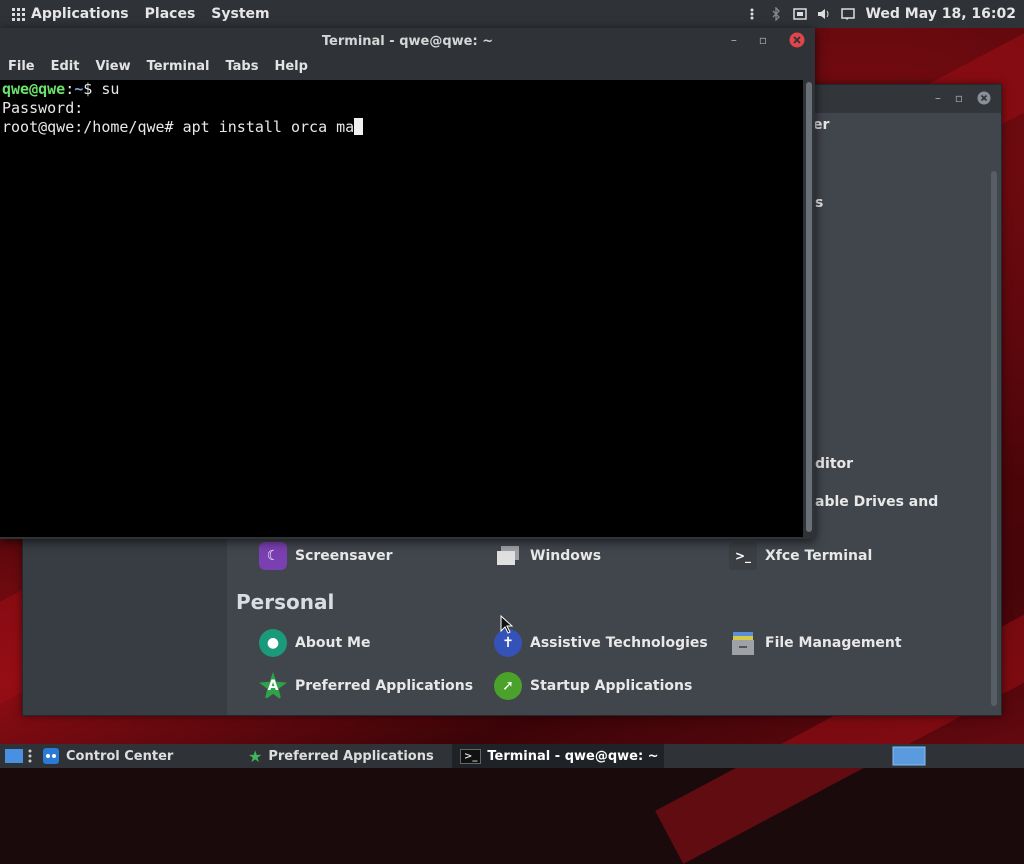  Describe the element at coordinates (819, 556) in the screenshot. I see `xfce-terminal-label: Xfce Terminal` at that location.